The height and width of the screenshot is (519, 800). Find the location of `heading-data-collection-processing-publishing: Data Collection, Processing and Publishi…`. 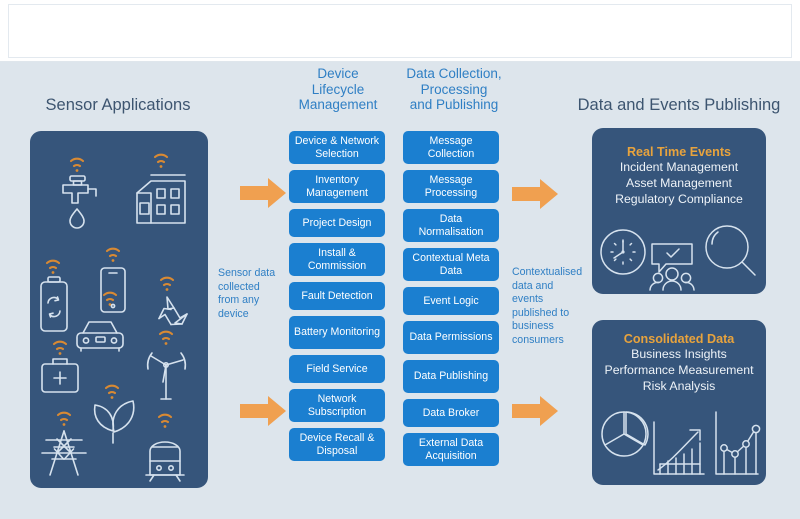

heading-data-collection-processing-publishing: Data Collection, Processing and Publishi… is located at coordinates (454, 89).